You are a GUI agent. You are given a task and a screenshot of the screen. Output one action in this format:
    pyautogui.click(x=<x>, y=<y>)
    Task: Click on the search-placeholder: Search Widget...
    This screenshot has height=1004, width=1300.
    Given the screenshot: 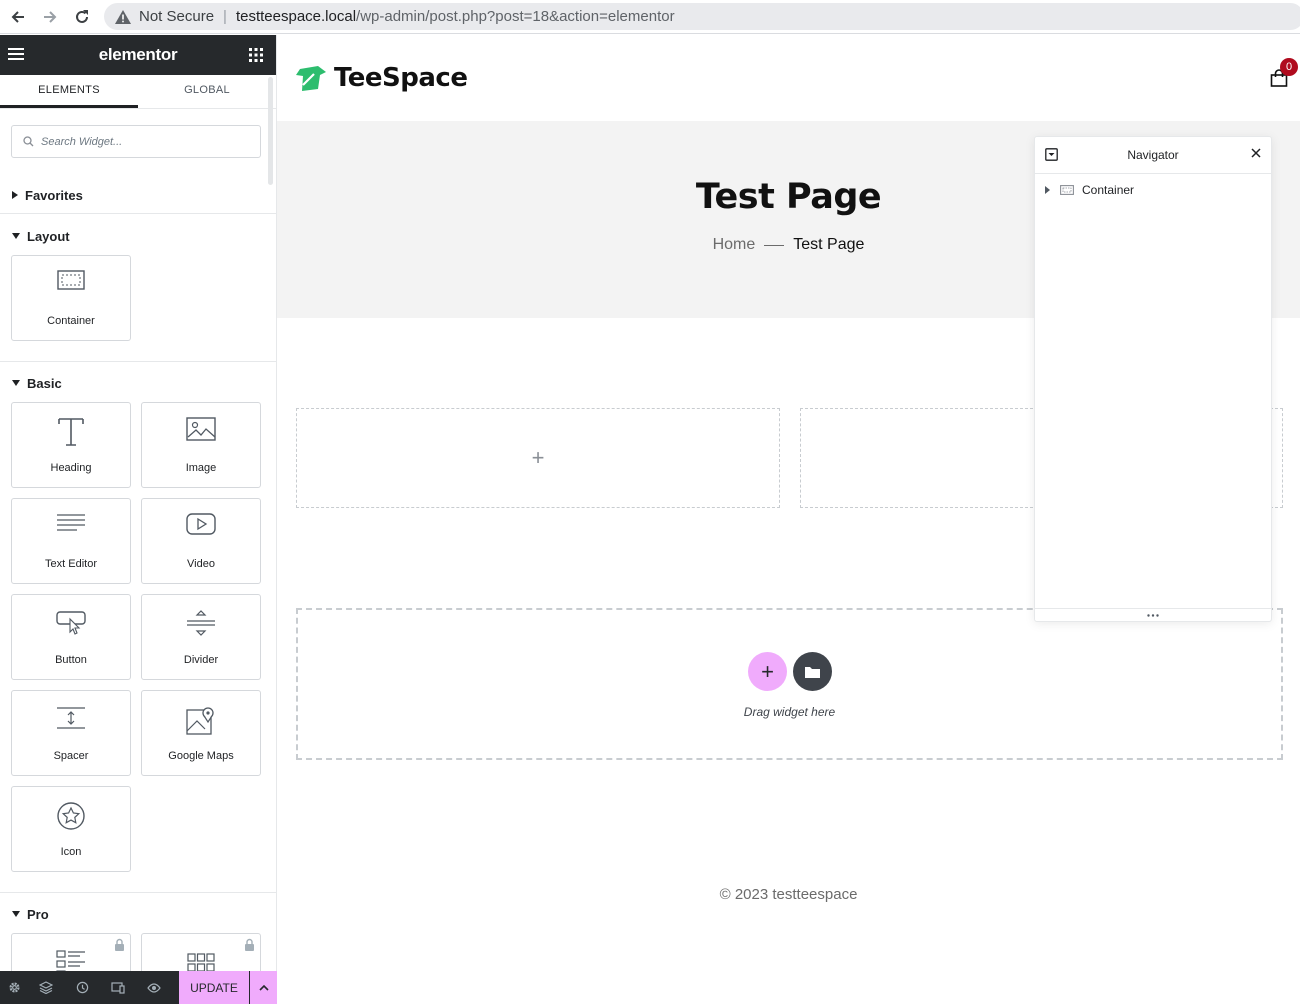 What is the action you would take?
    pyautogui.click(x=82, y=141)
    